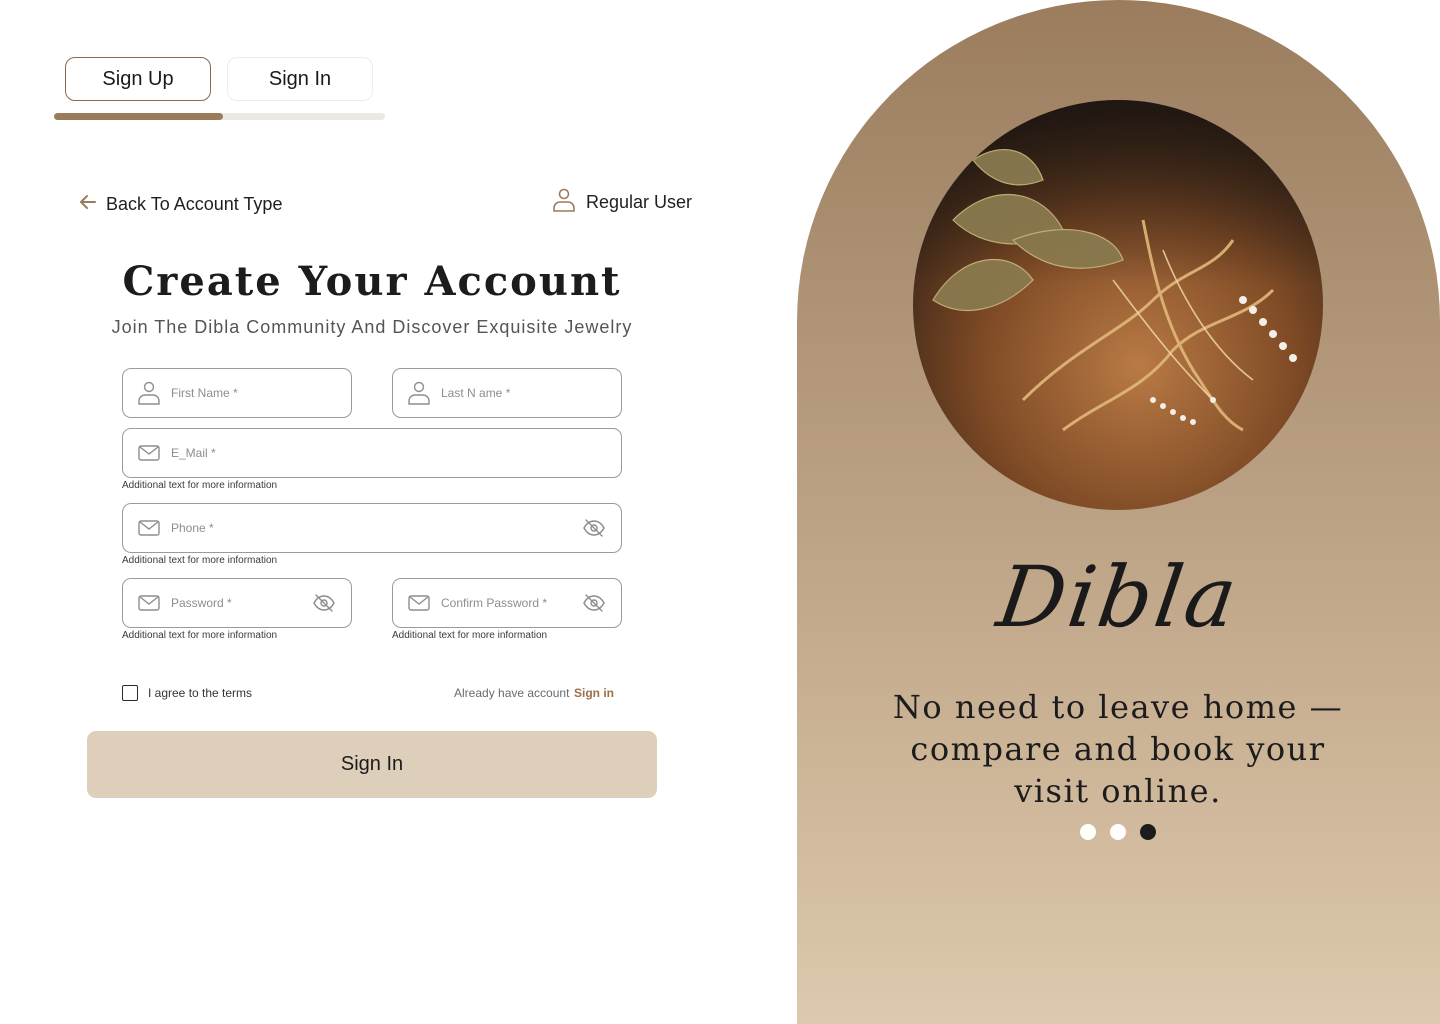 Image resolution: width=1440 pixels, height=1024 pixels. I want to click on sign-in-link: Sign in, so click(594, 693).